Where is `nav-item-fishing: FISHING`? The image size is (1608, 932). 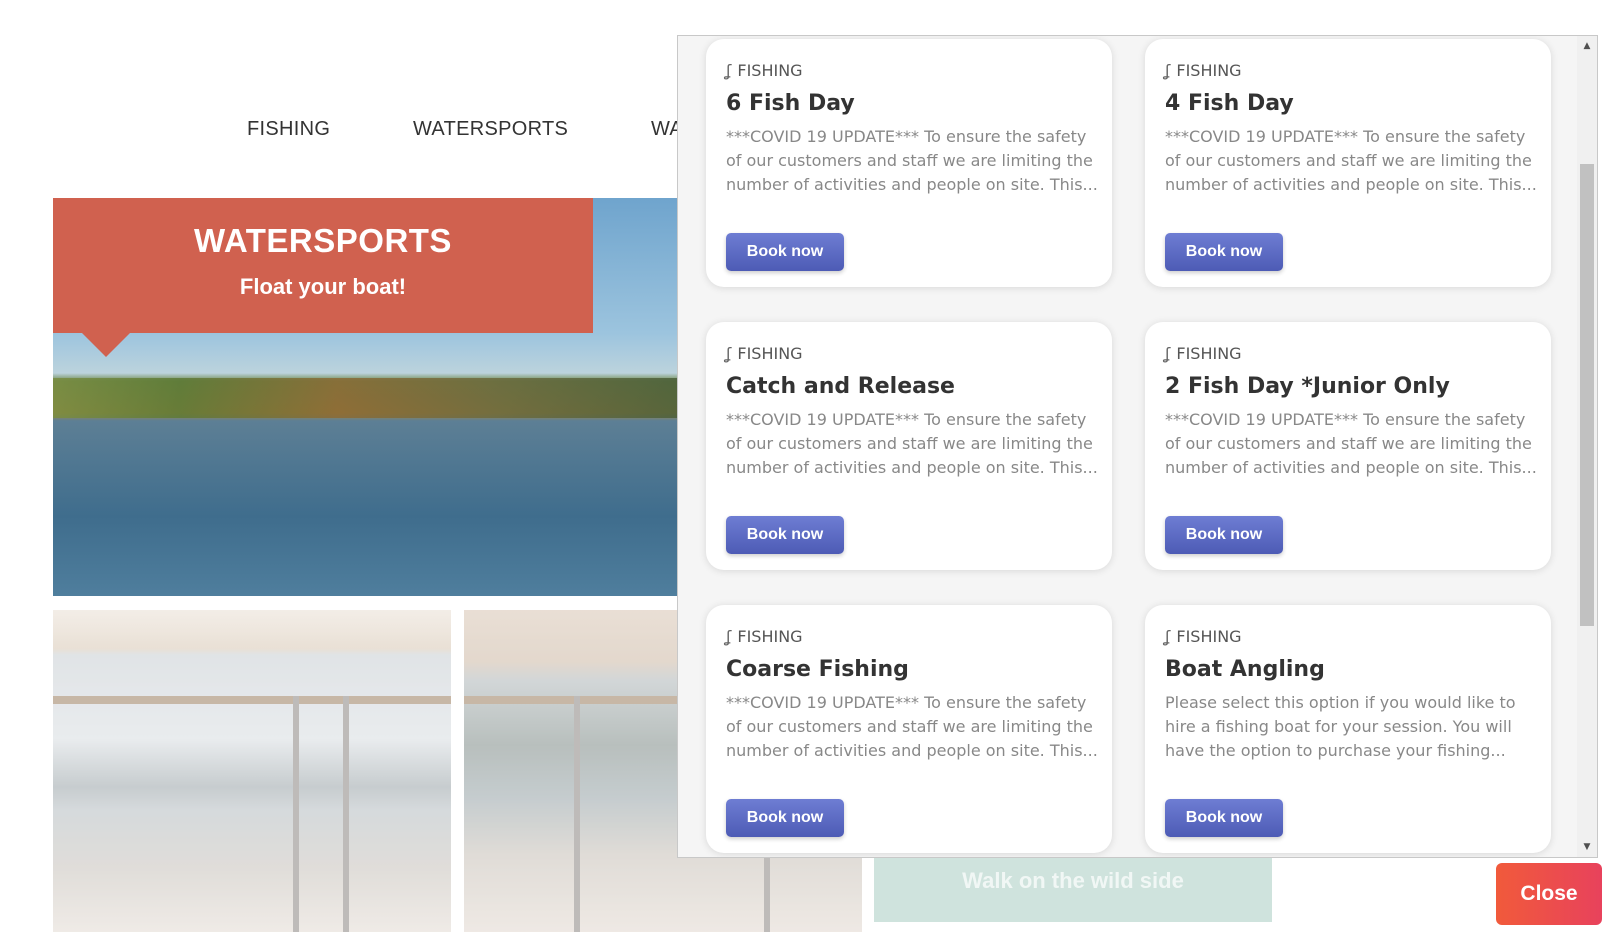 nav-item-fishing: FISHING is located at coordinates (288, 129).